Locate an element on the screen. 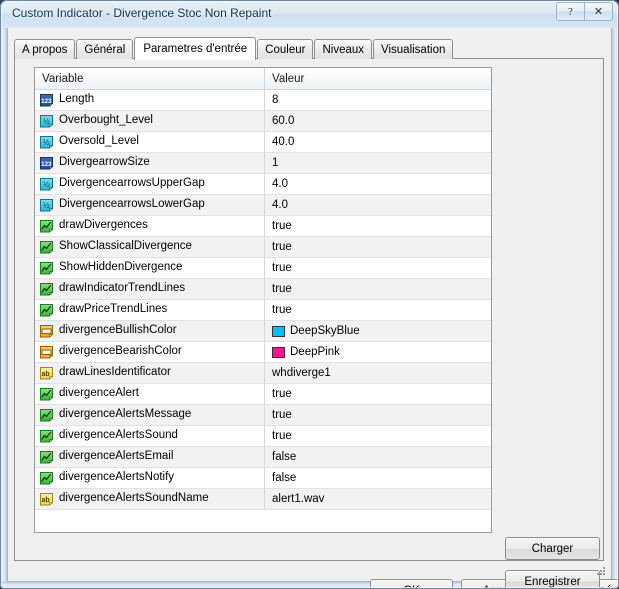  cell-value: 60.0 is located at coordinates (377, 121).